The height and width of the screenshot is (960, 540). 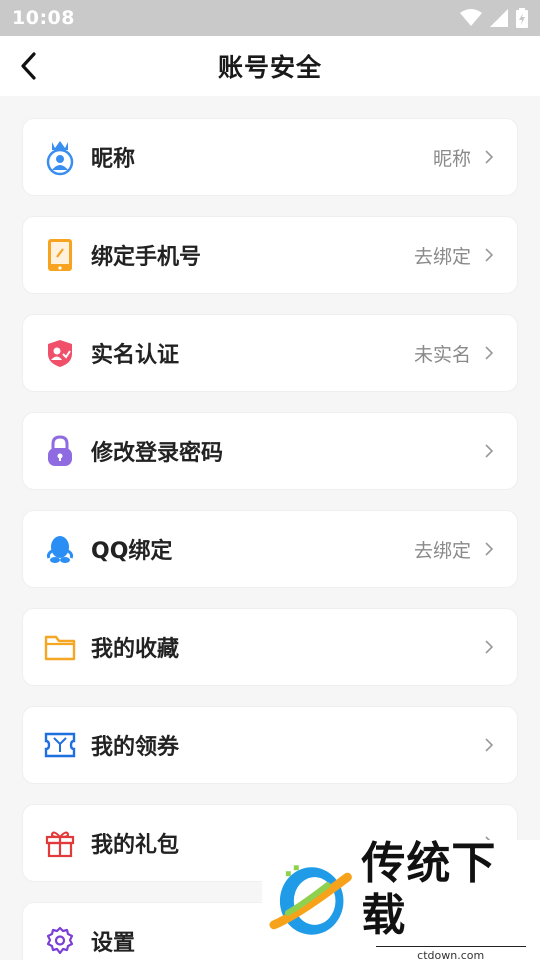 What do you see at coordinates (522, 18) in the screenshot?
I see `battery-charging-icon` at bounding box center [522, 18].